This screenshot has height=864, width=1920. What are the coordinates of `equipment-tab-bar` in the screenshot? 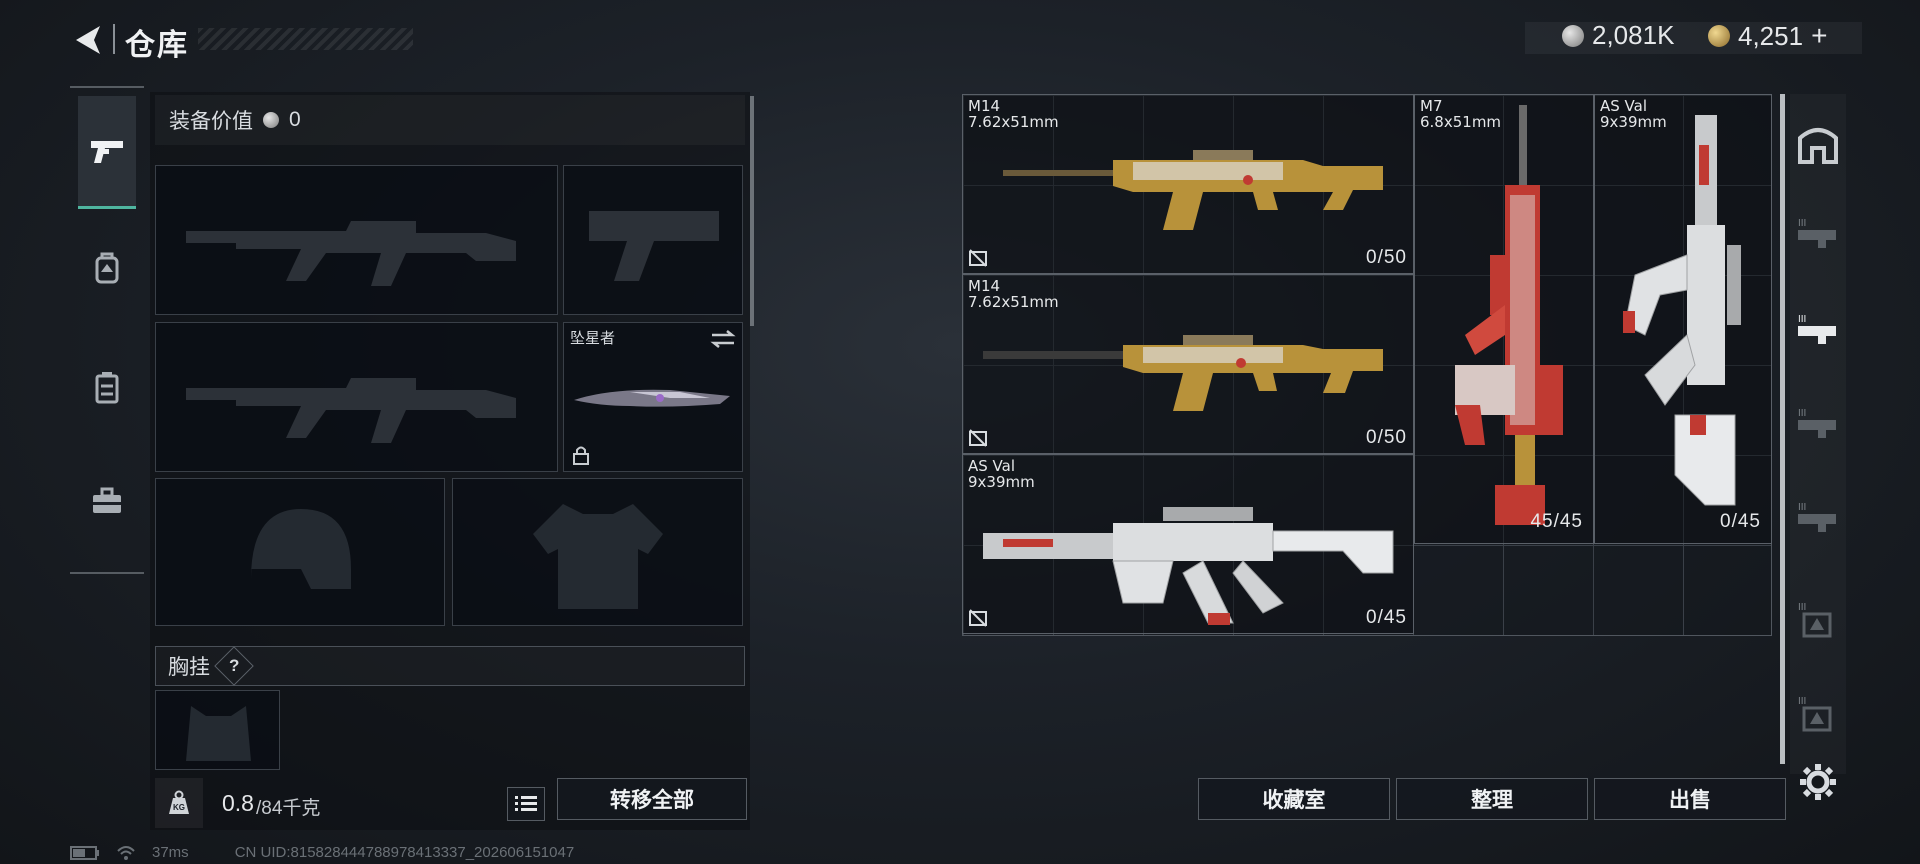 It's located at (107, 330).